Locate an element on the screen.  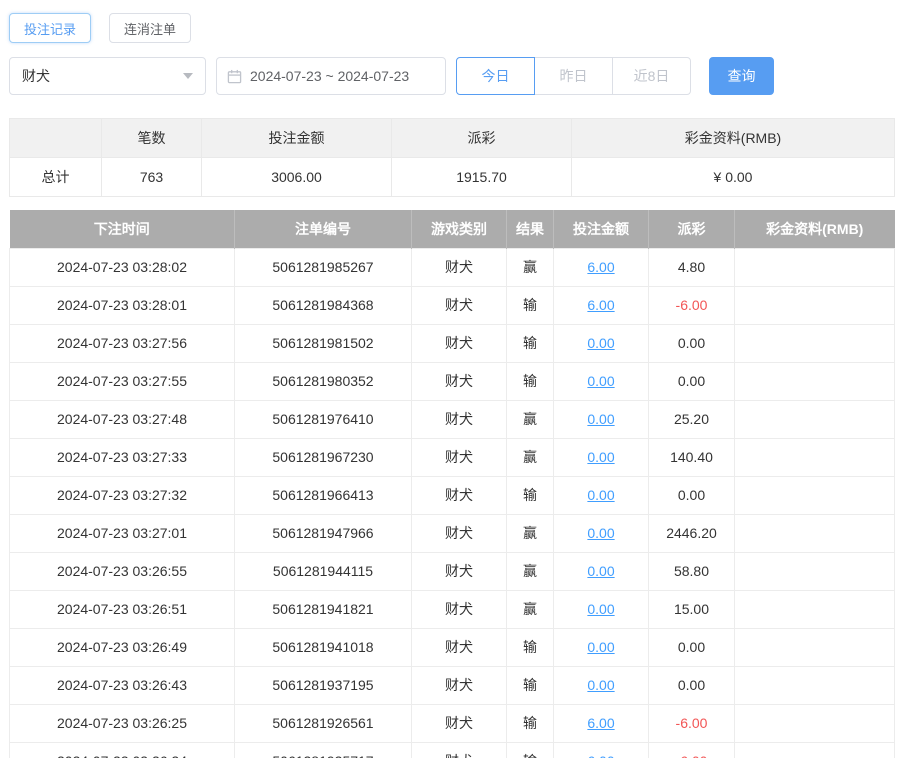
bet-time-cell: 2024-07-23 03:27:01 is located at coordinates (122, 533).